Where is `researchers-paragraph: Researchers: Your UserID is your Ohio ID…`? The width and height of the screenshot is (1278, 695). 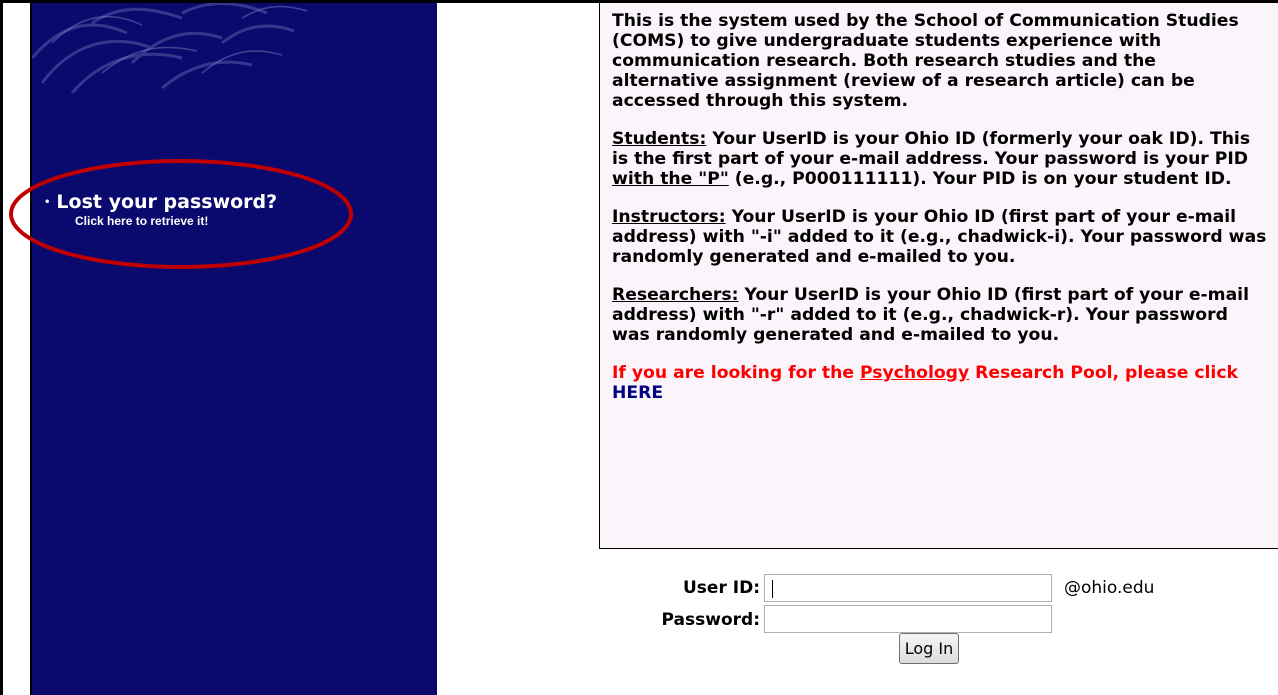 researchers-paragraph: Researchers: Your UserID is your Ohio ID… is located at coordinates (940, 315).